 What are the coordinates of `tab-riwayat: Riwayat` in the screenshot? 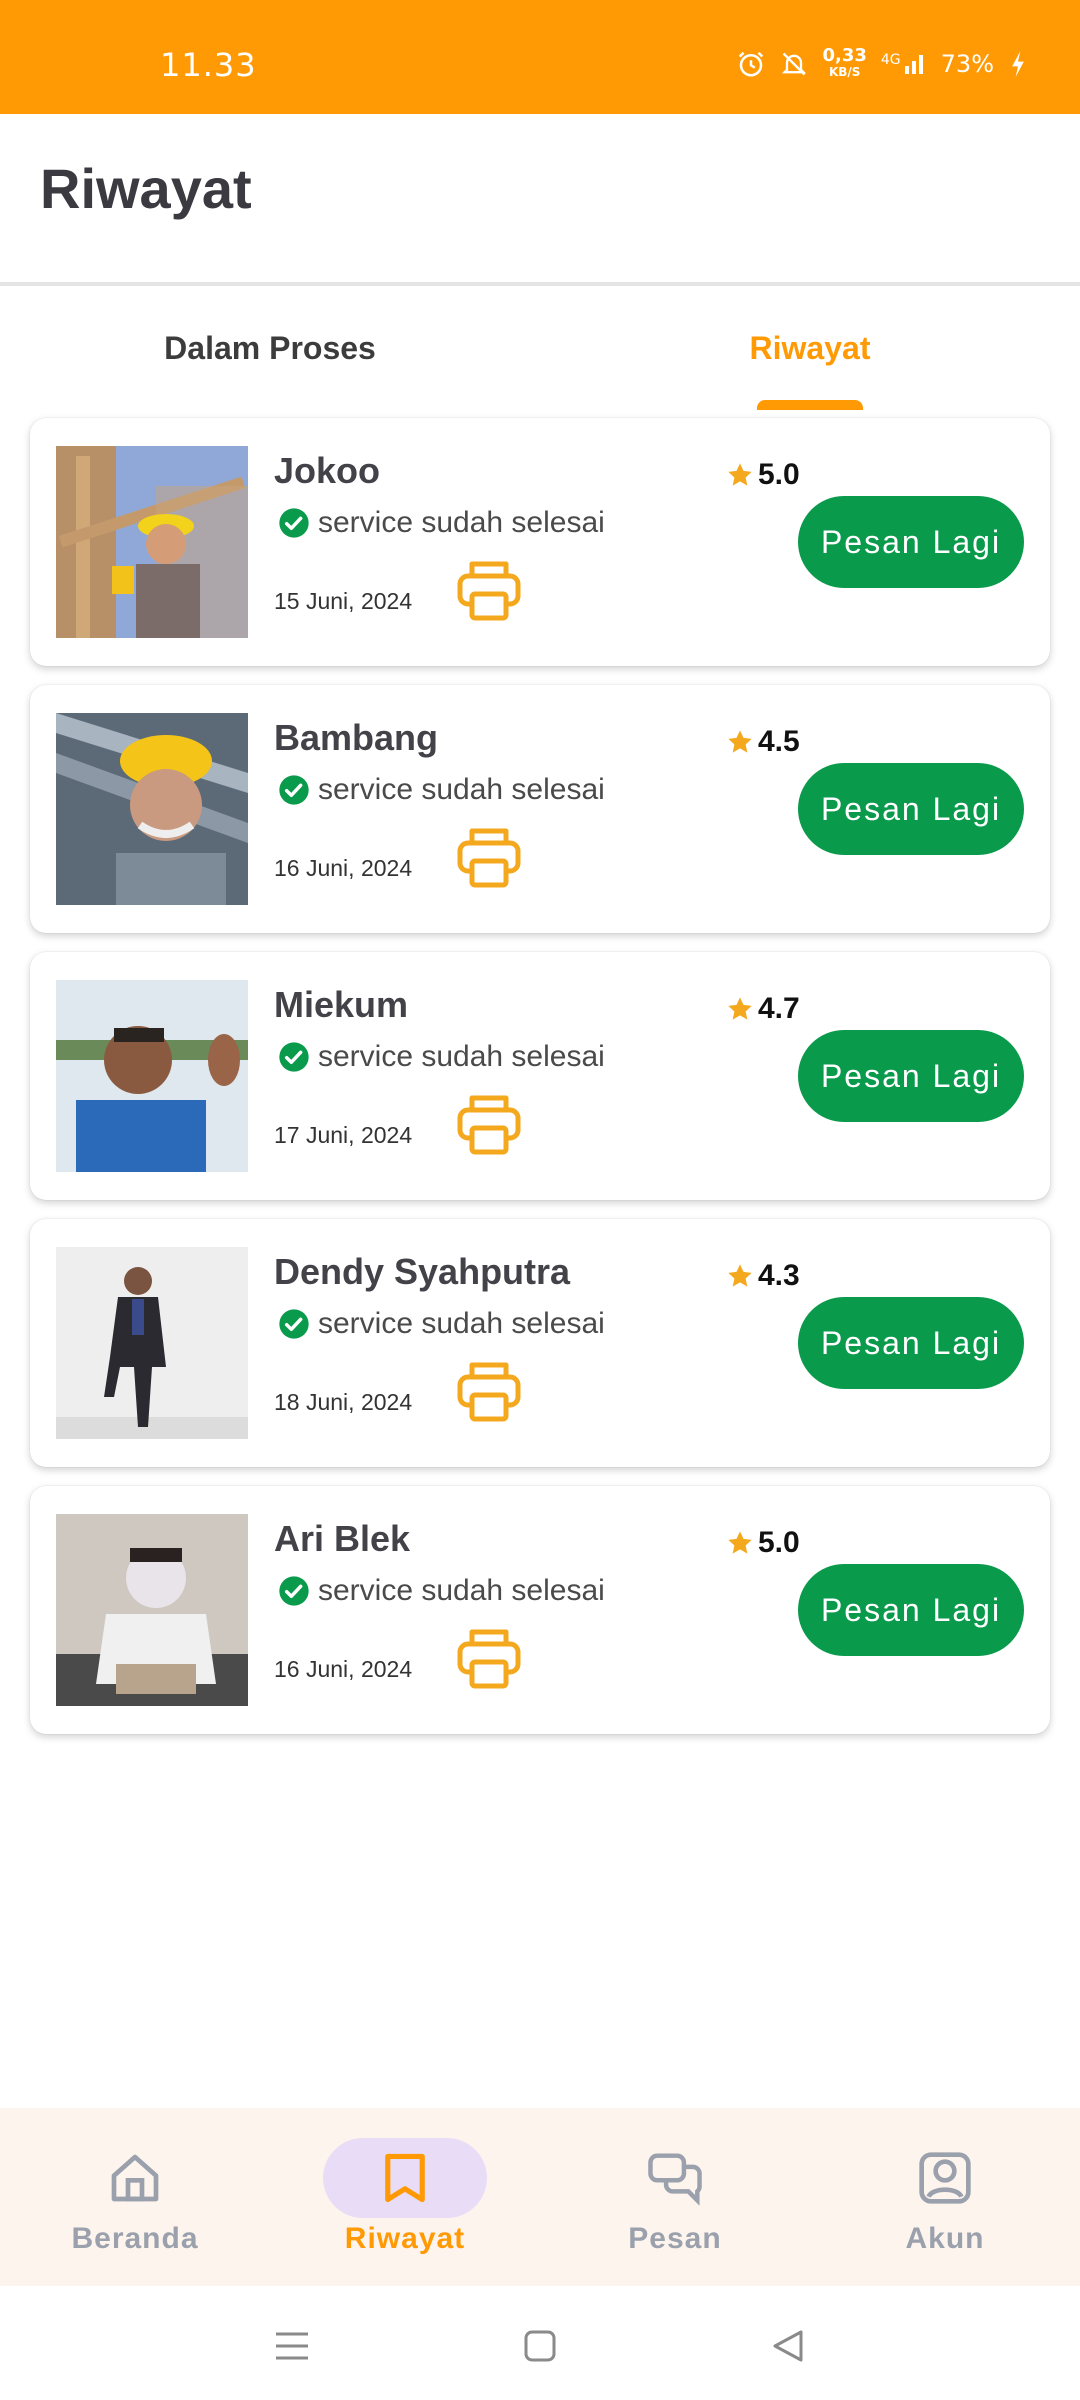 It's located at (810, 348).